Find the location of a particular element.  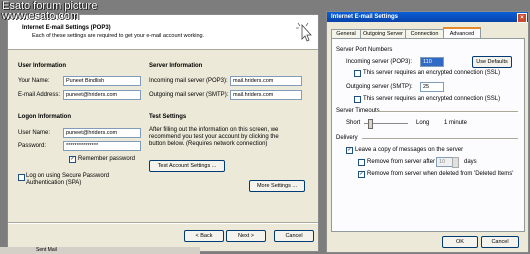

dialog-cancel-button: Cancel is located at coordinates (500, 242).